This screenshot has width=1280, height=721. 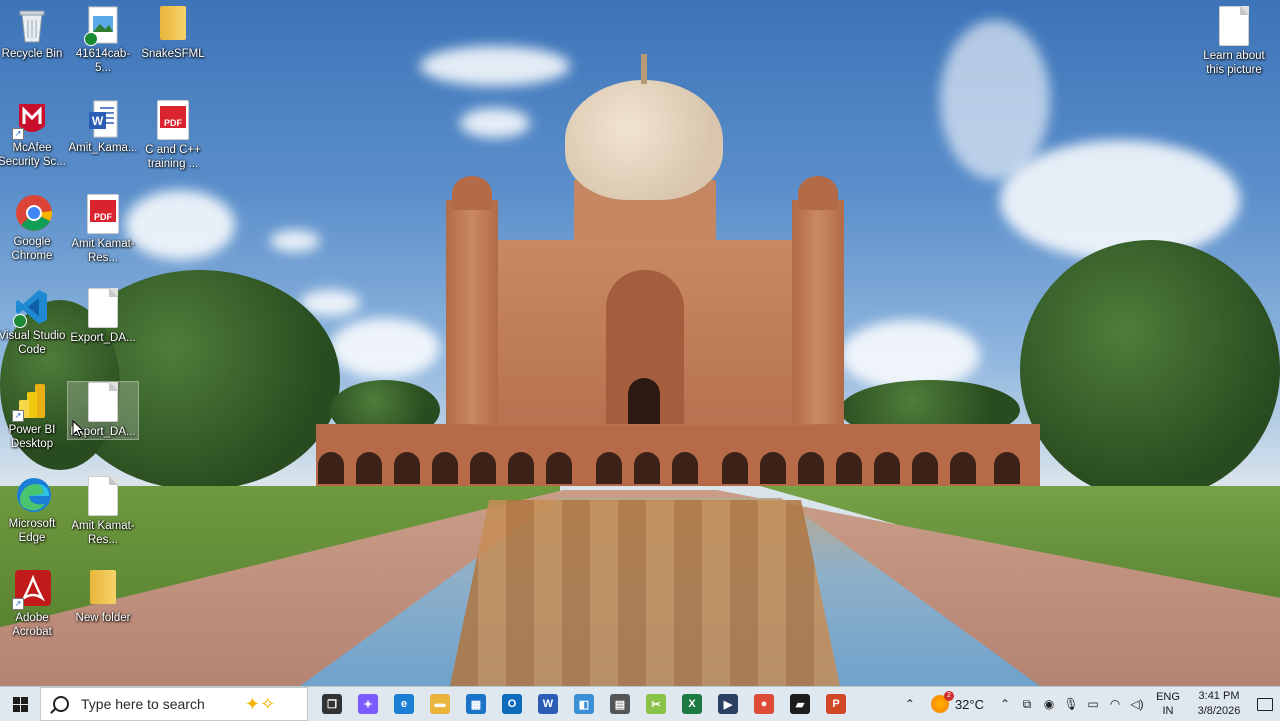 What do you see at coordinates (620, 704) in the screenshot?
I see `taskbar-app-calculator: ▤` at bounding box center [620, 704].